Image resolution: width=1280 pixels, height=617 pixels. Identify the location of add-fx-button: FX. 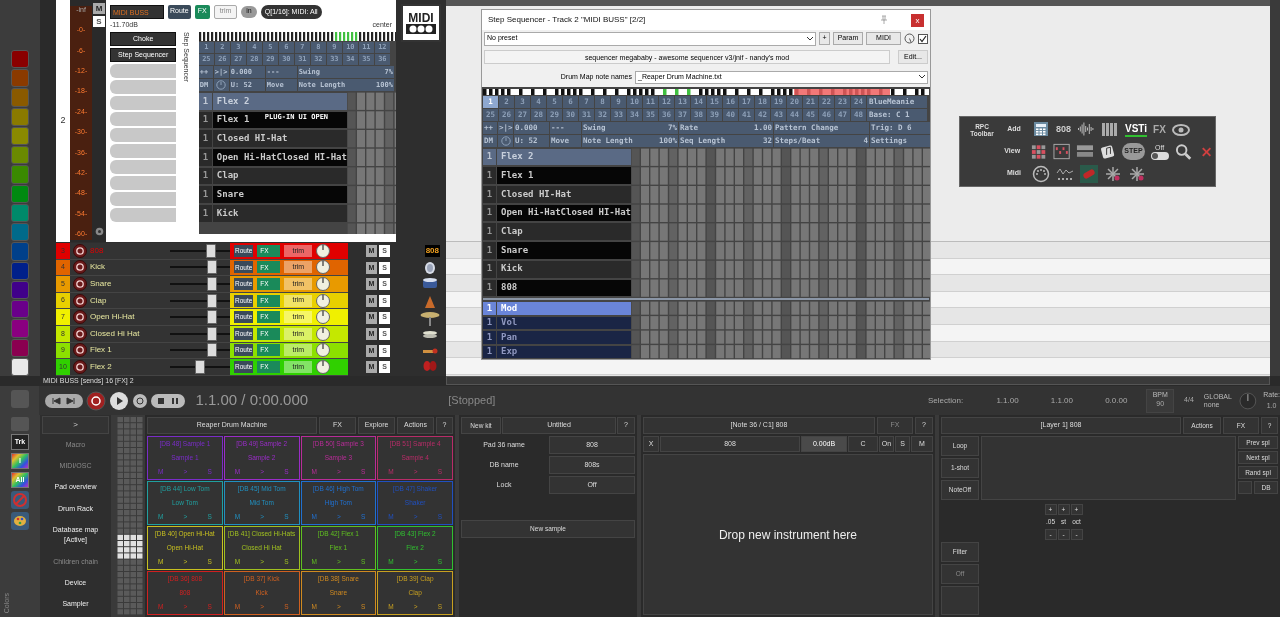
(1159, 129).